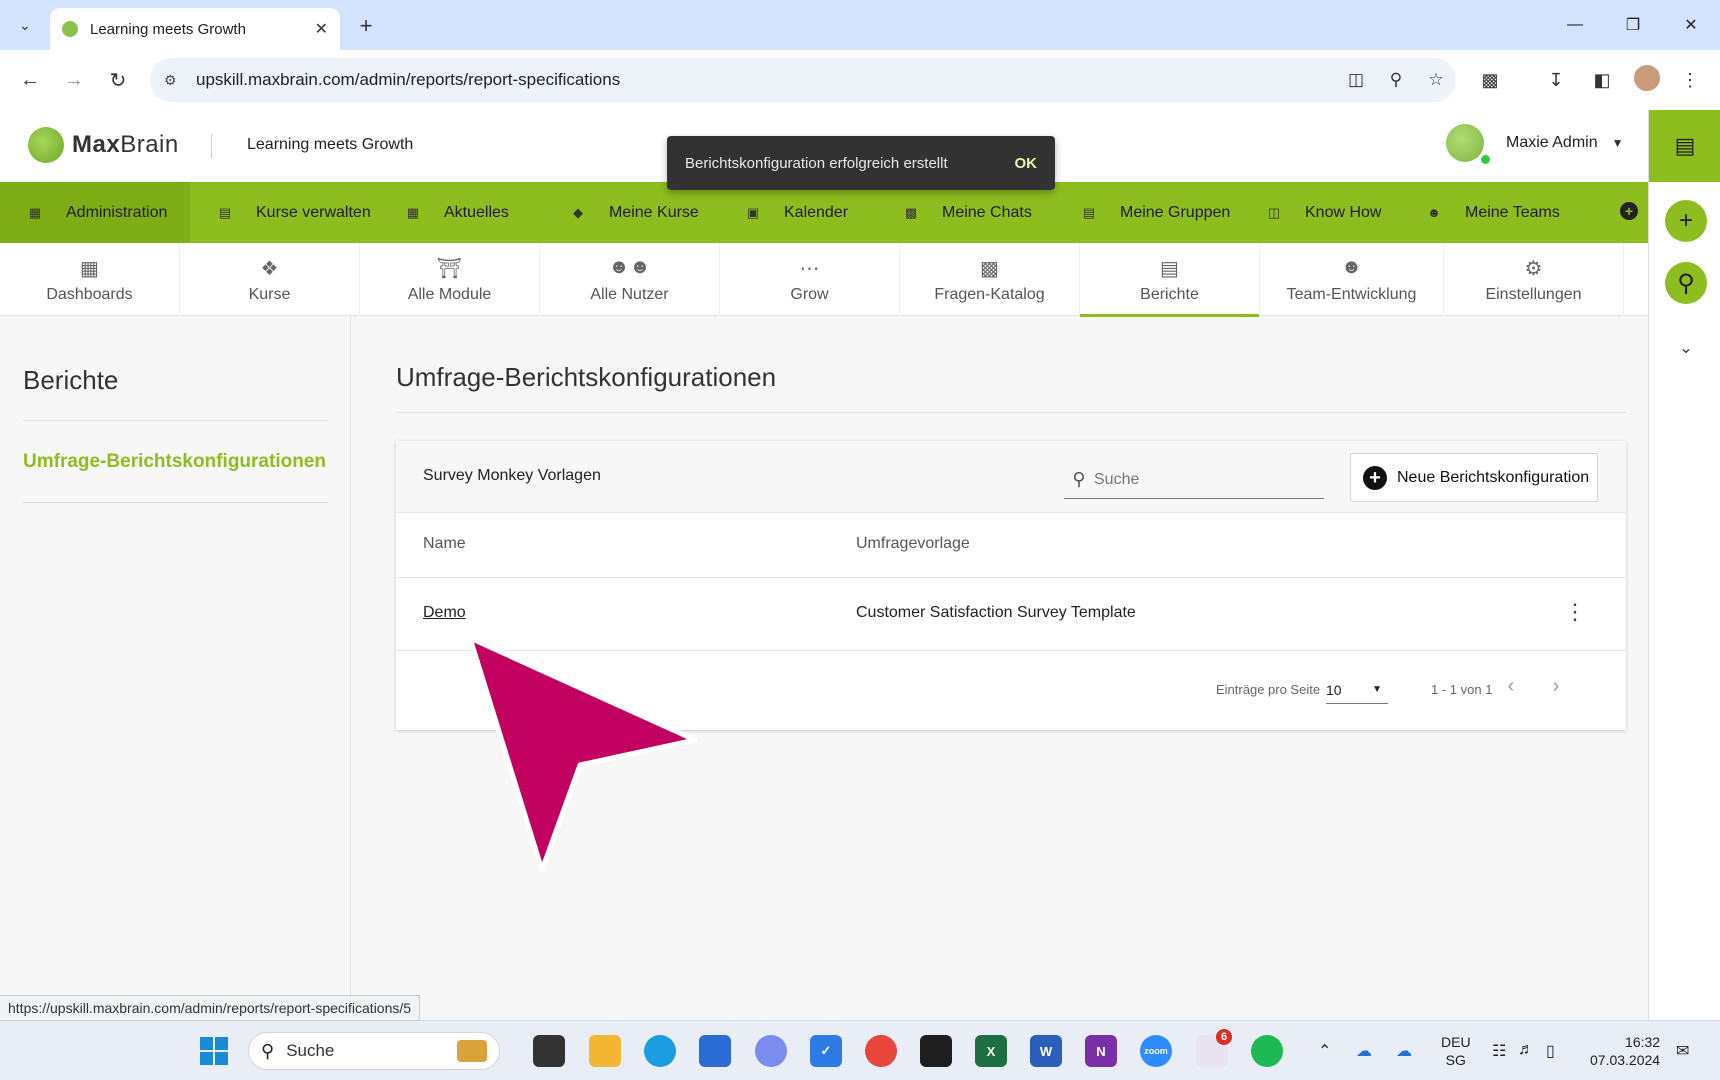 The width and height of the screenshot is (1720, 1080). What do you see at coordinates (1556, 687) in the screenshot?
I see `next-page-icon: ›` at bounding box center [1556, 687].